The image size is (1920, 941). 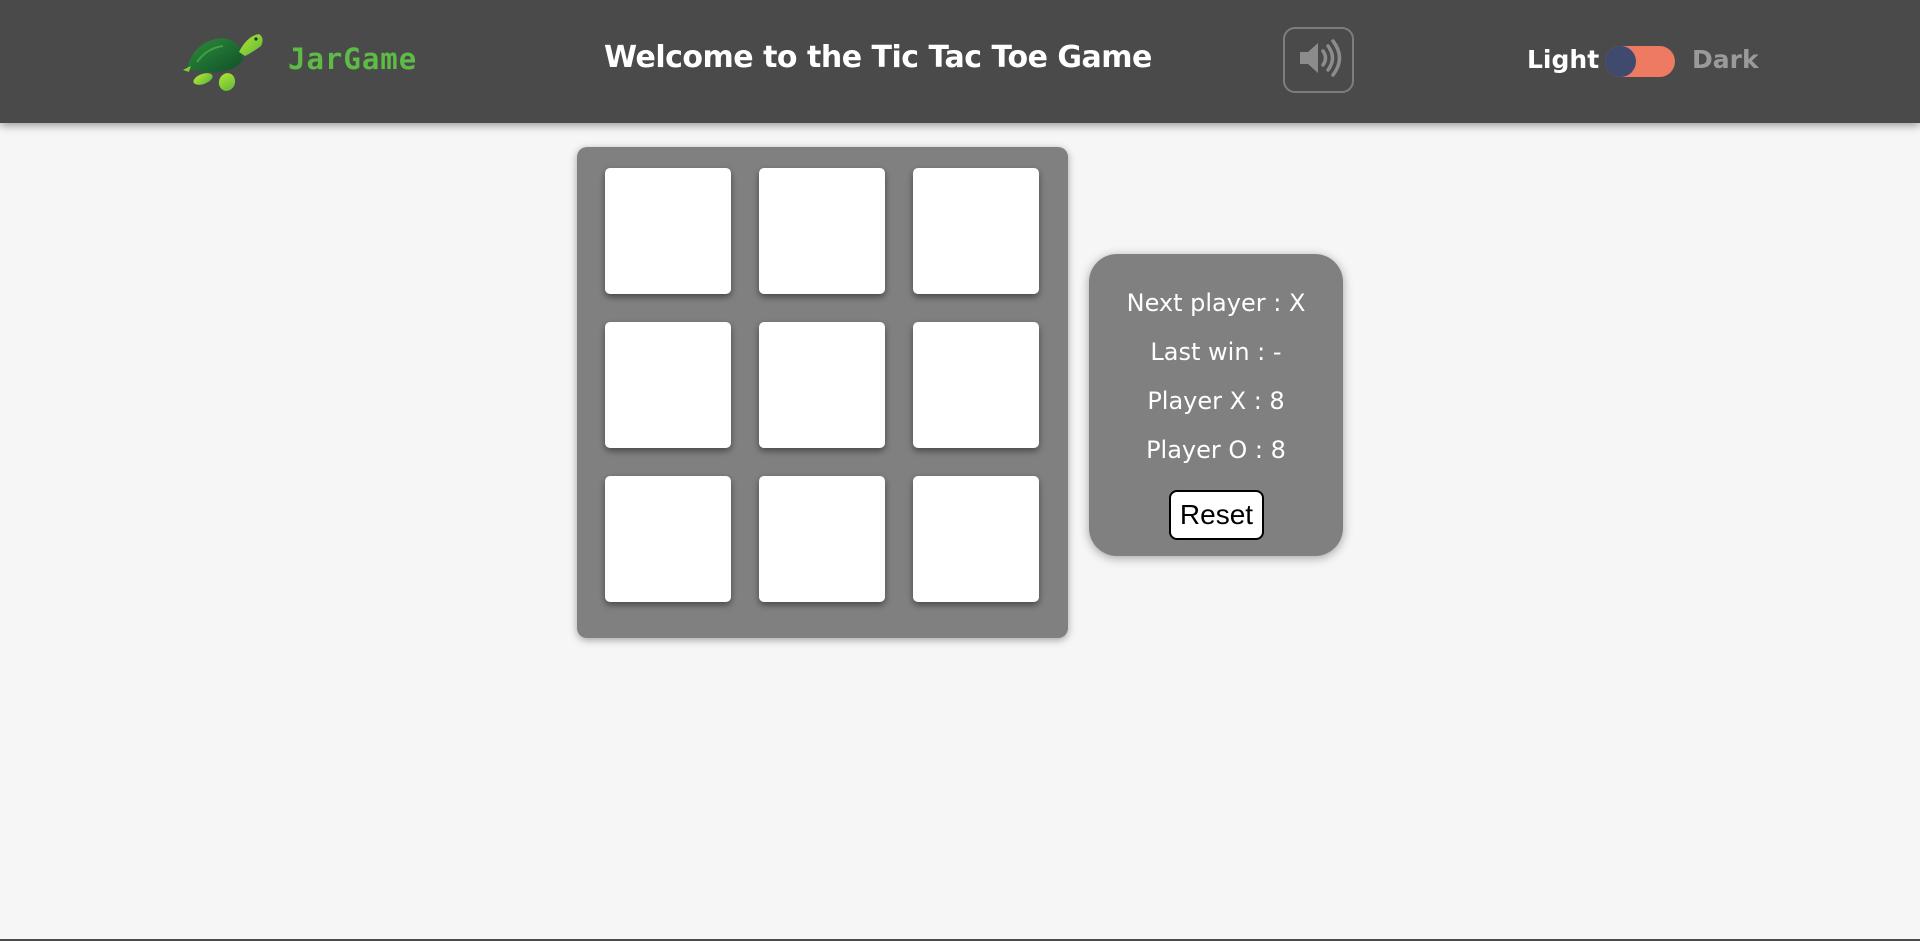 I want to click on game-board, so click(x=822, y=392).